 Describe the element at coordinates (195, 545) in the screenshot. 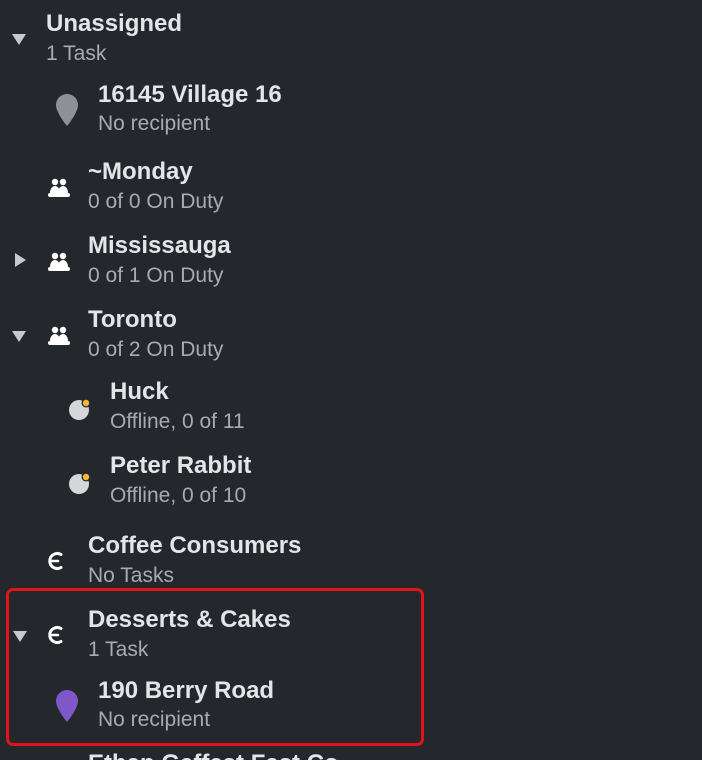

I see `hub-title: Coffee Consumers` at that location.